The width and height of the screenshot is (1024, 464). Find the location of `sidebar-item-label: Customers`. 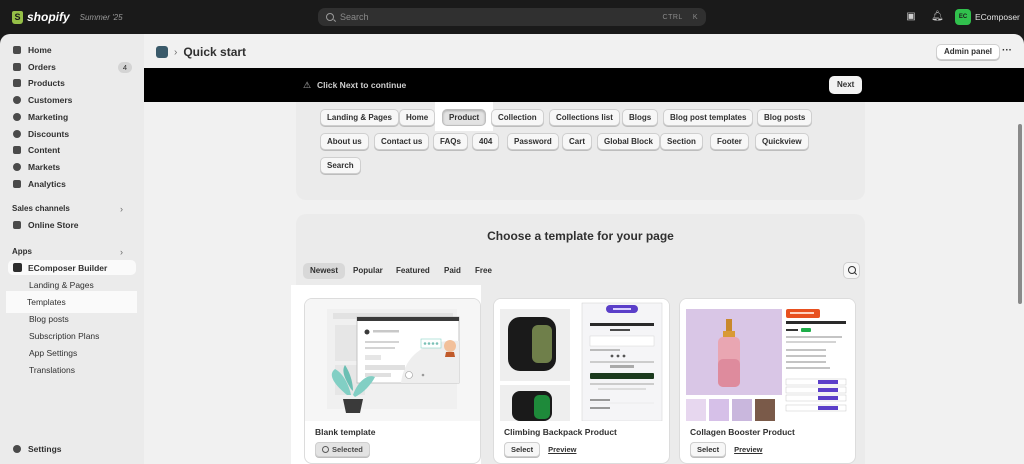

sidebar-item-label: Customers is located at coordinates (50, 100).